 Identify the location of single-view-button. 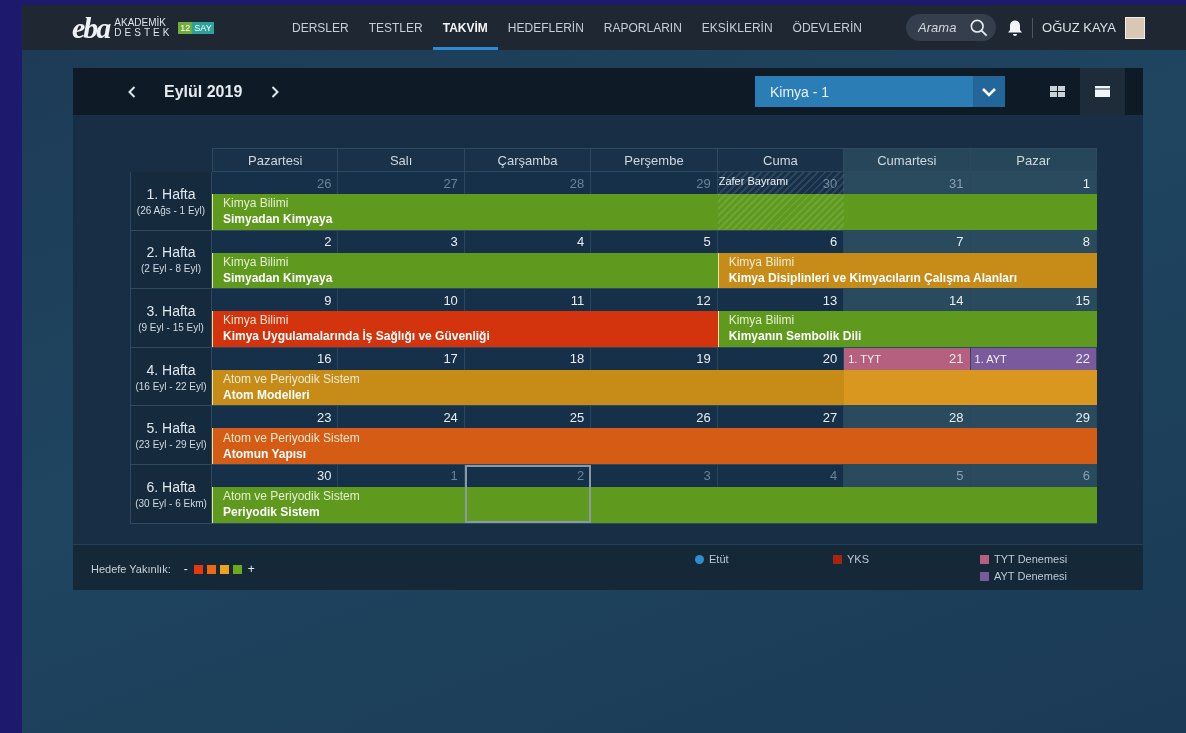
(1102, 91).